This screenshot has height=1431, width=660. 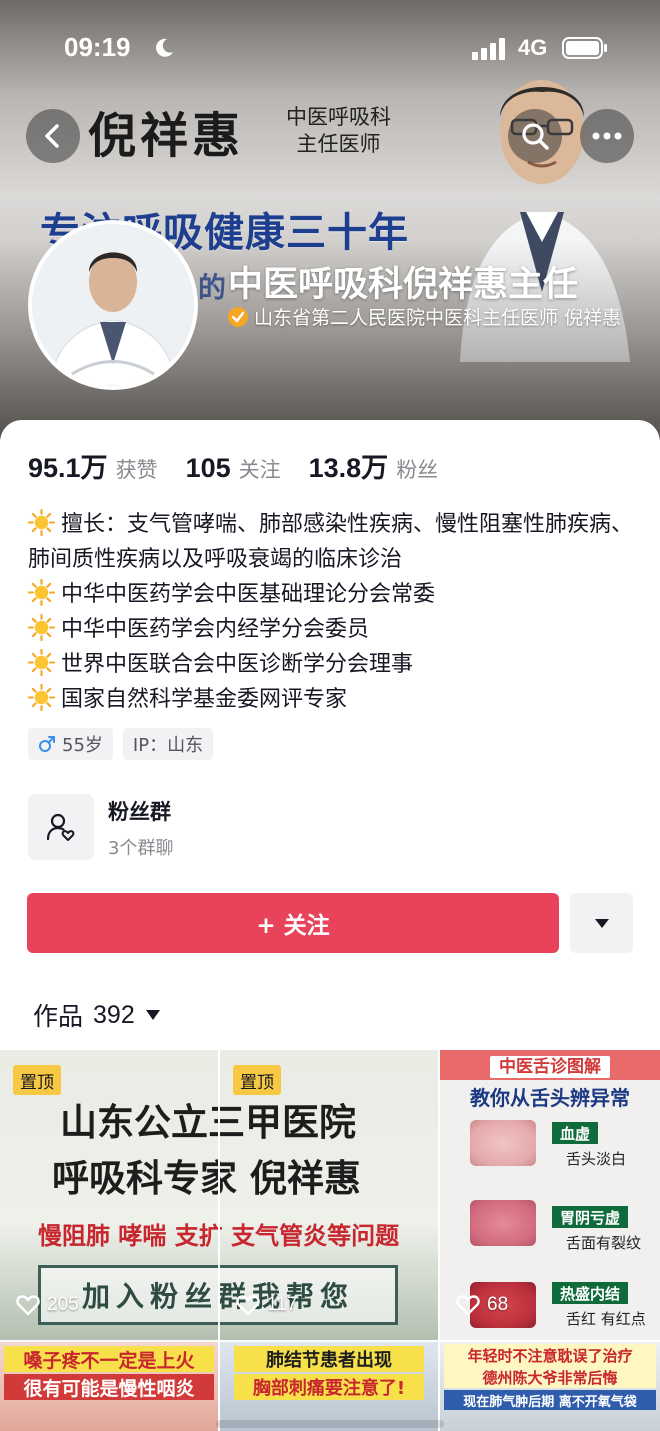 I want to click on fan-group-title: 粉丝群, so click(x=139, y=811).